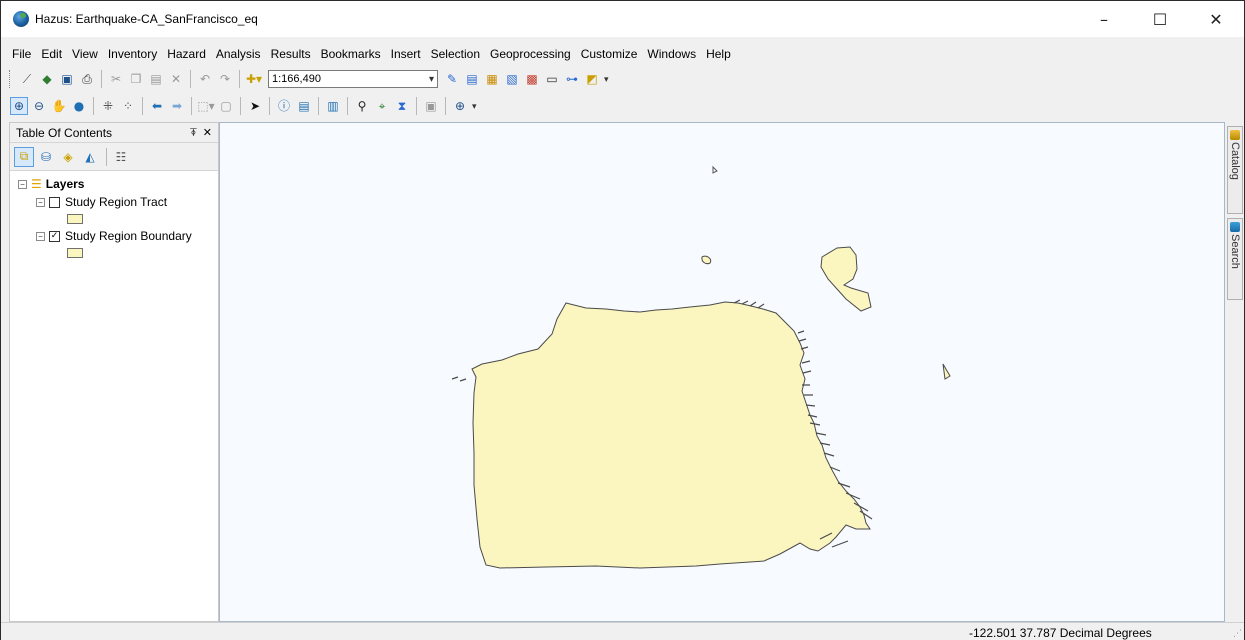  I want to click on menu-edit: Edit, so click(51, 54).